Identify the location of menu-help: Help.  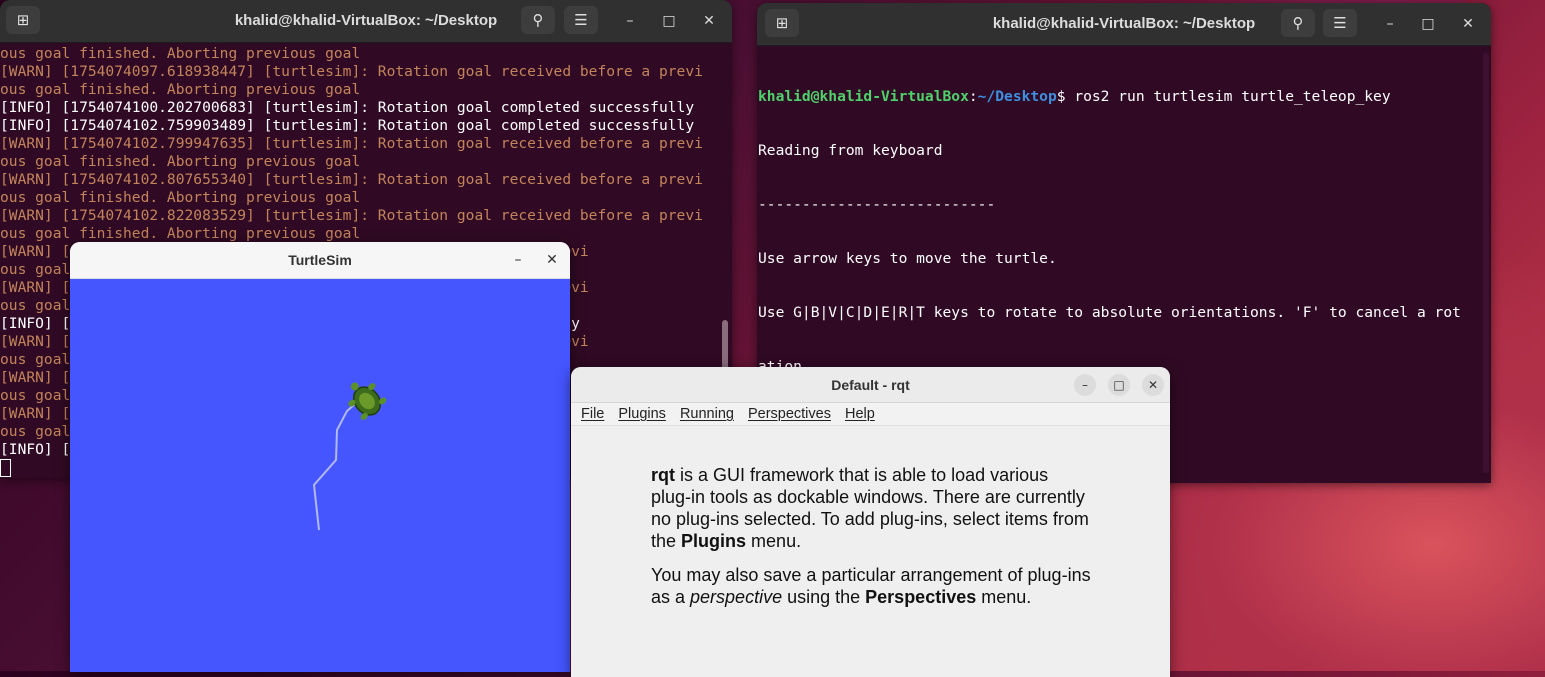
(860, 414).